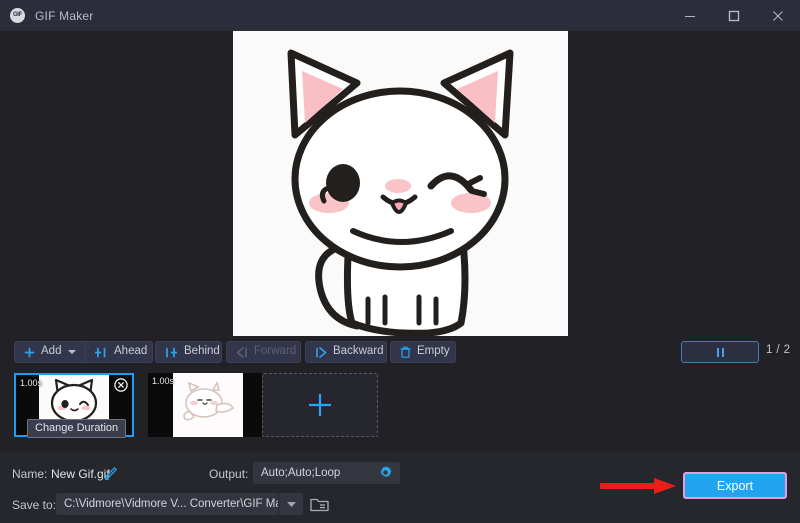  What do you see at coordinates (735, 485) in the screenshot?
I see `export-button: Export` at bounding box center [735, 485].